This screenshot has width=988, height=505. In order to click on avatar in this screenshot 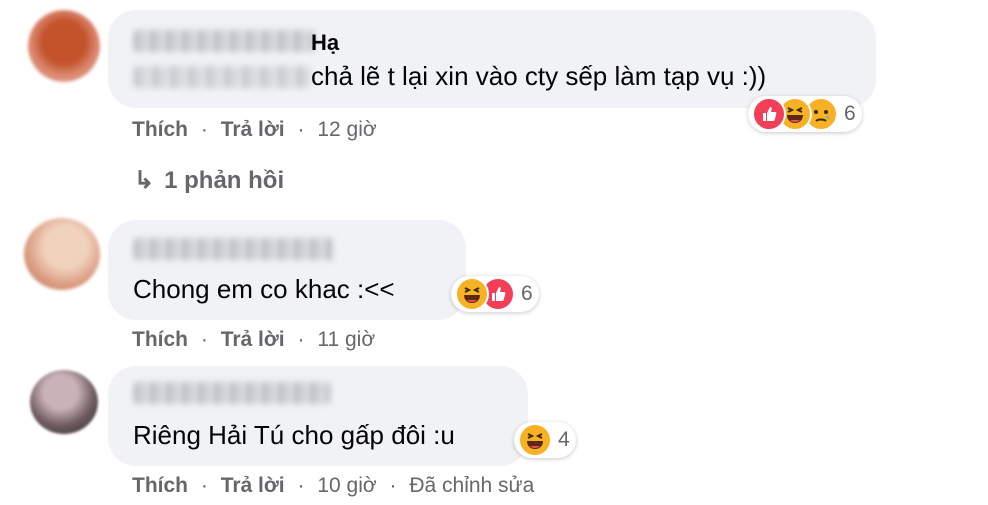, I will do `click(64, 402)`.